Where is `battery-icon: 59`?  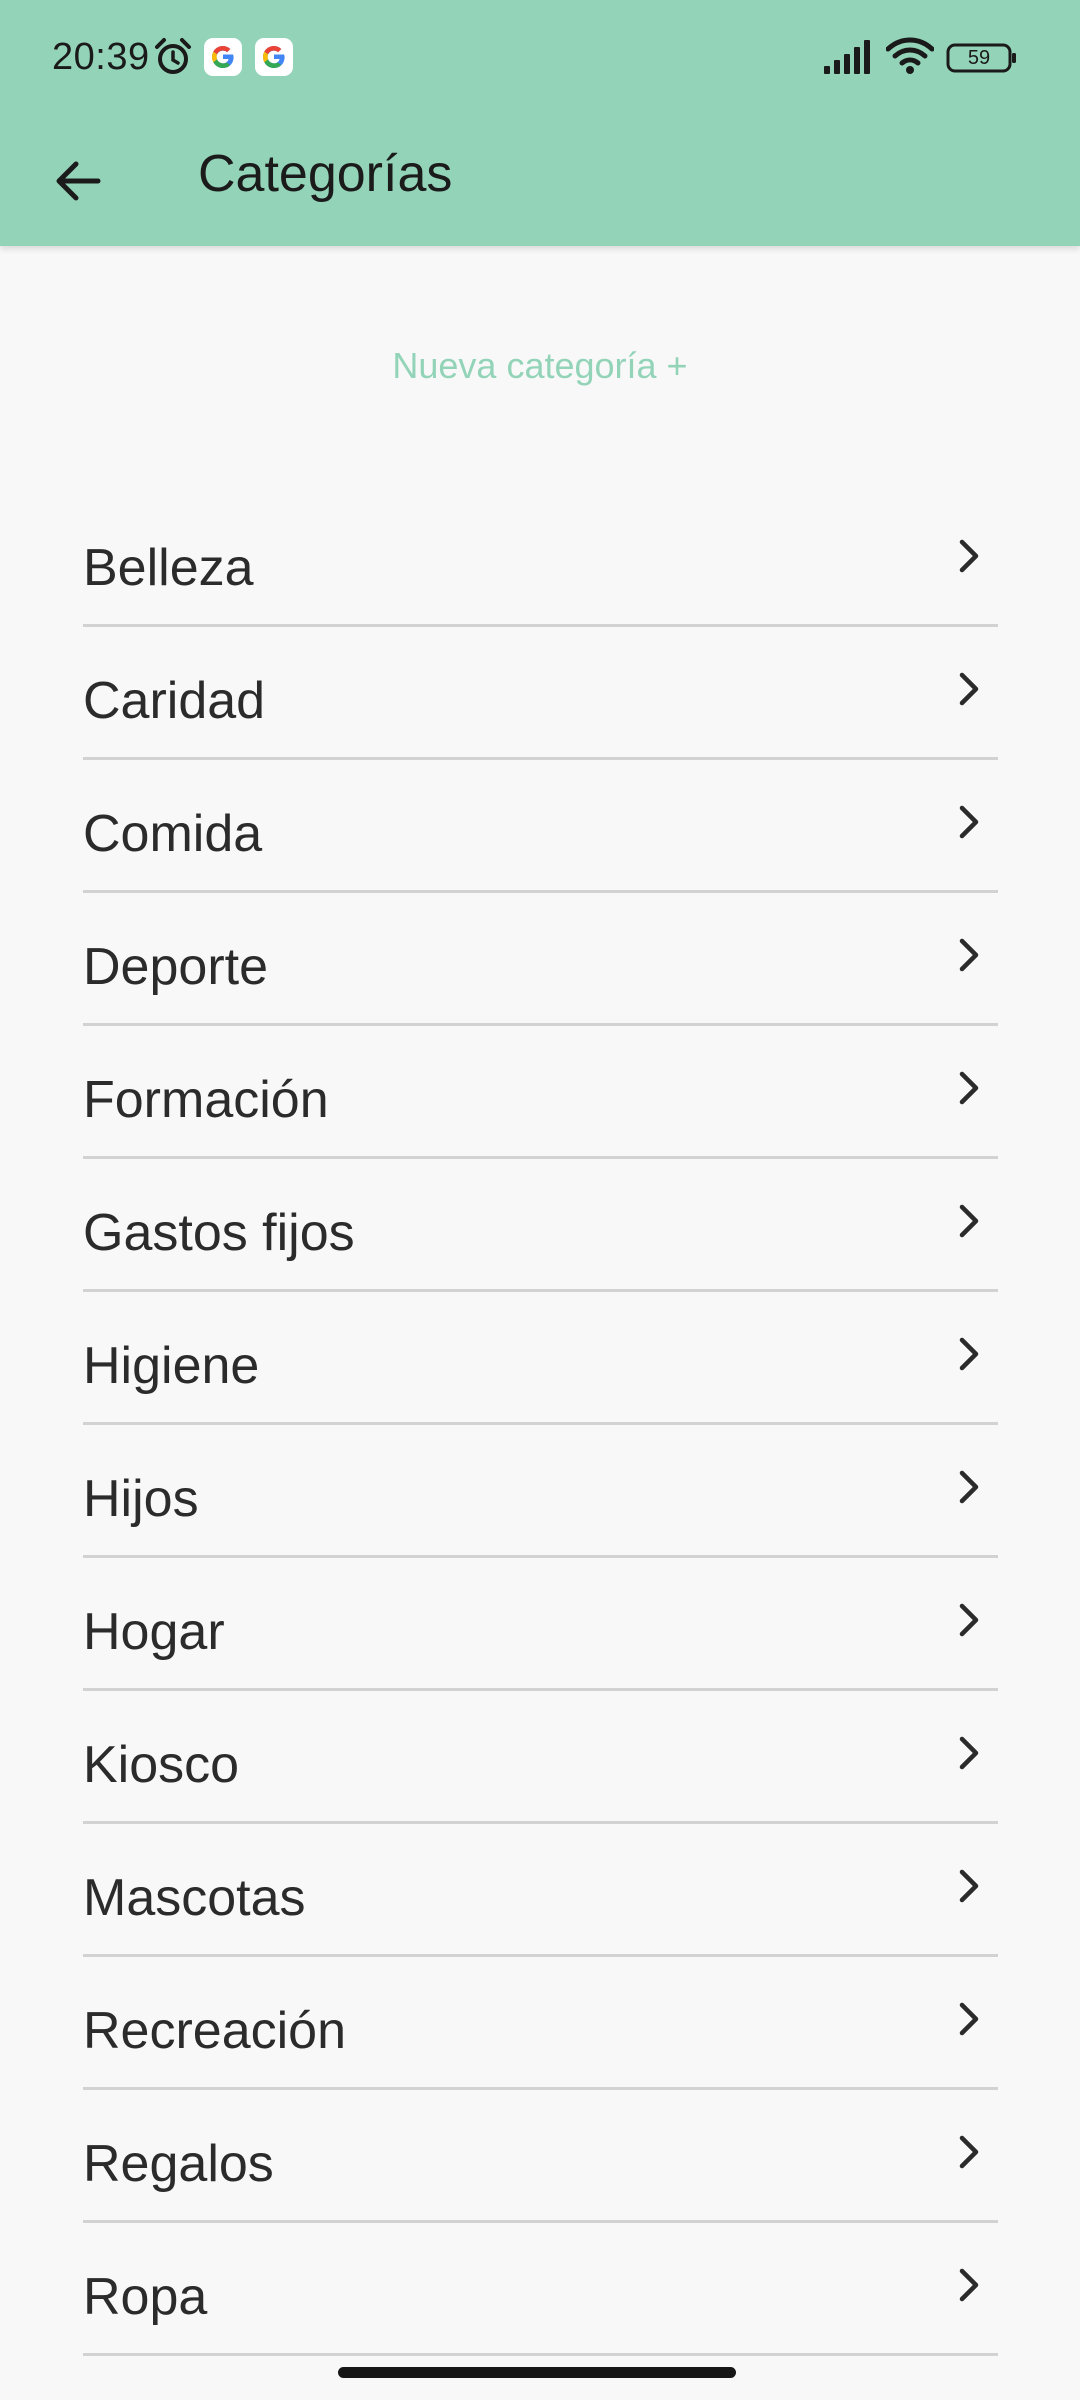
battery-icon: 59 is located at coordinates (982, 58).